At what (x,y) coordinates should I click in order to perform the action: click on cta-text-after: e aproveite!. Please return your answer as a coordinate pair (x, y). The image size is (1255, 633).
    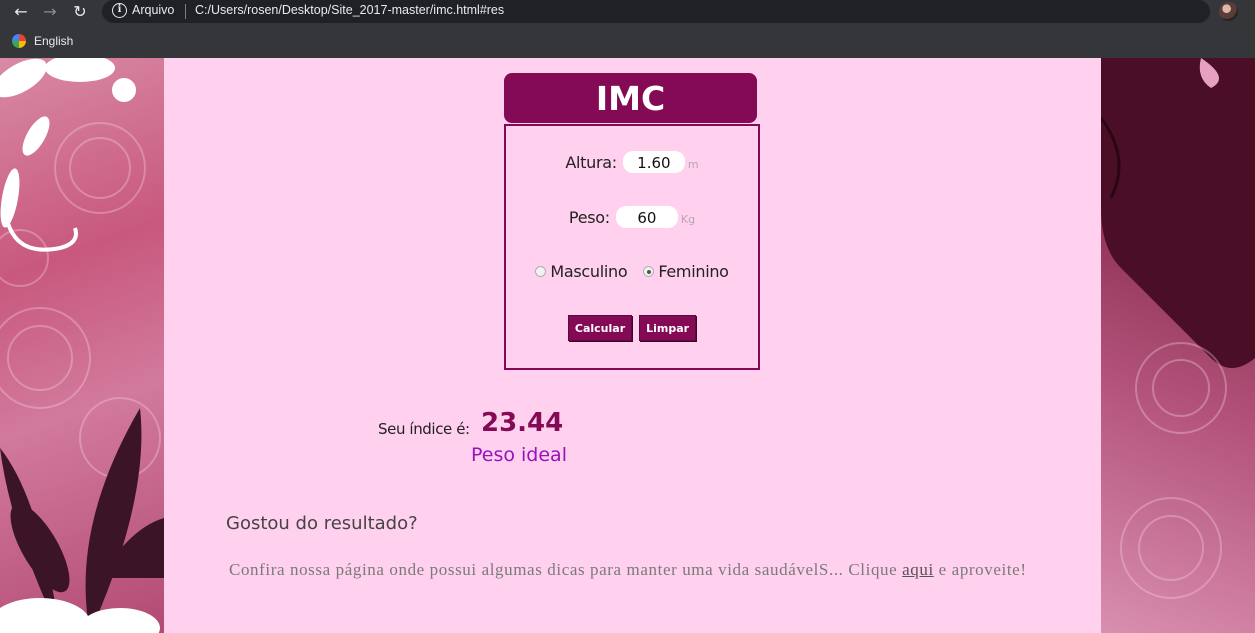
    Looking at the image, I should click on (980, 569).